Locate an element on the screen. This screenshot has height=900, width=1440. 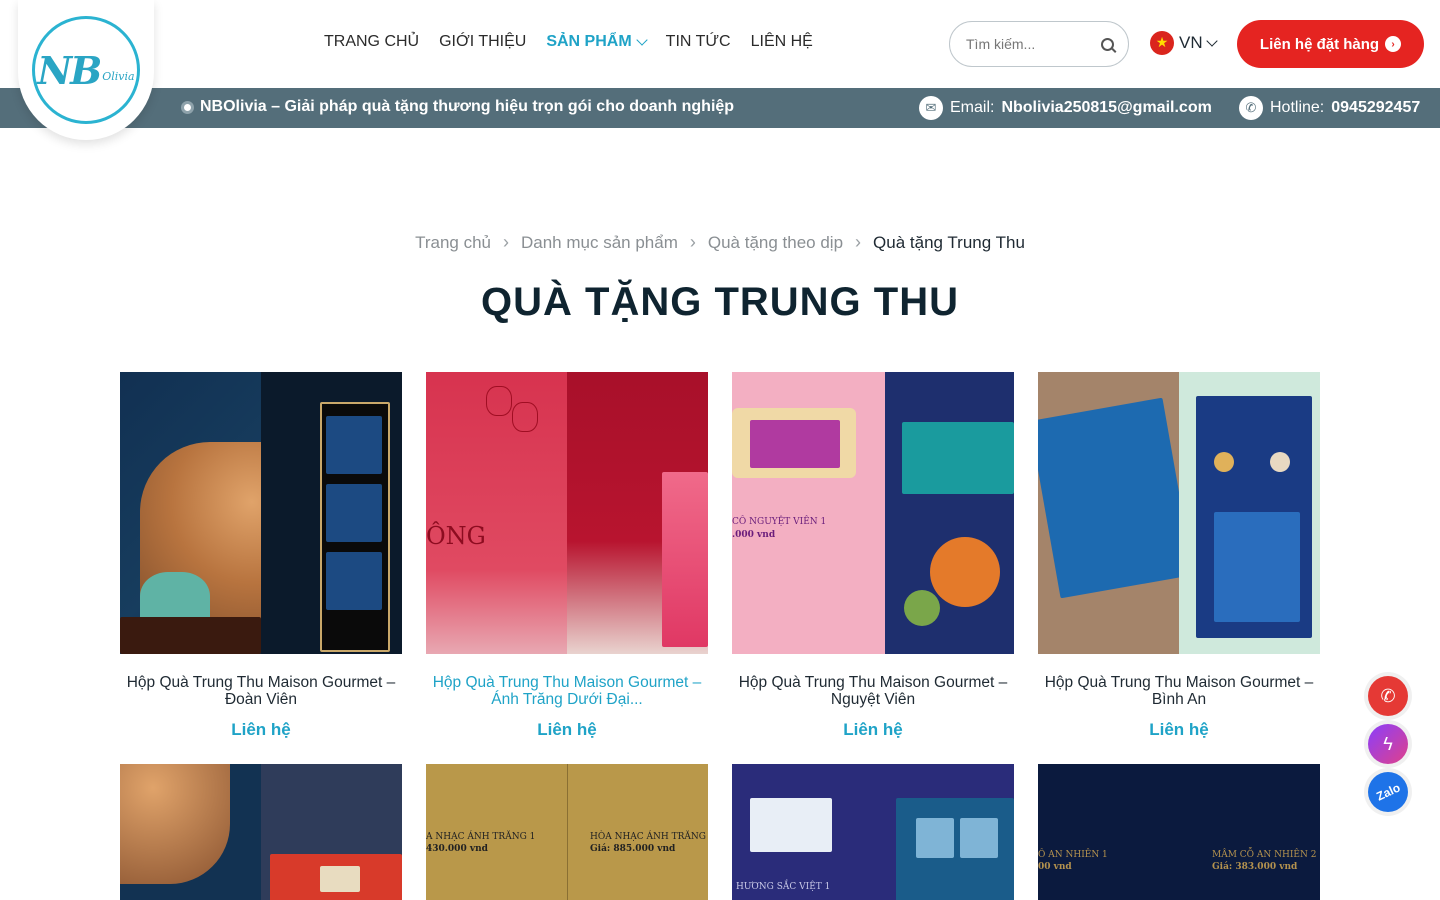
email-value: Nbolivia250815@gmail.com is located at coordinates (1106, 107).